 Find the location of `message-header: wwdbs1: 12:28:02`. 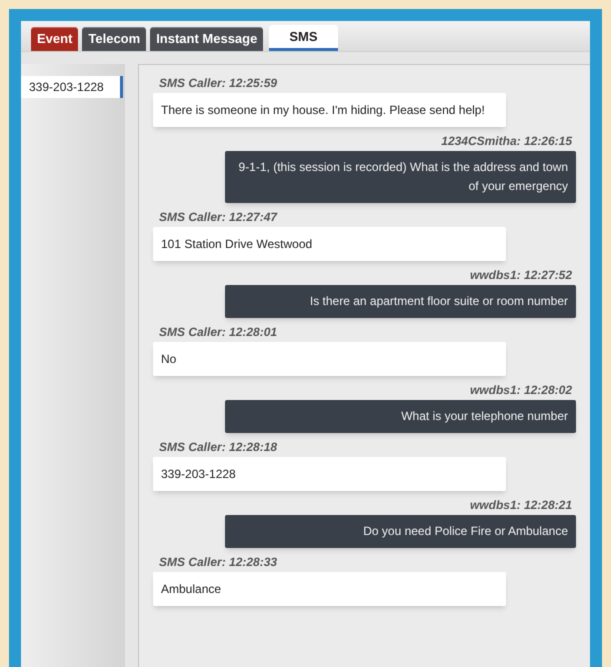

message-header: wwdbs1: 12:28:02 is located at coordinates (521, 390).